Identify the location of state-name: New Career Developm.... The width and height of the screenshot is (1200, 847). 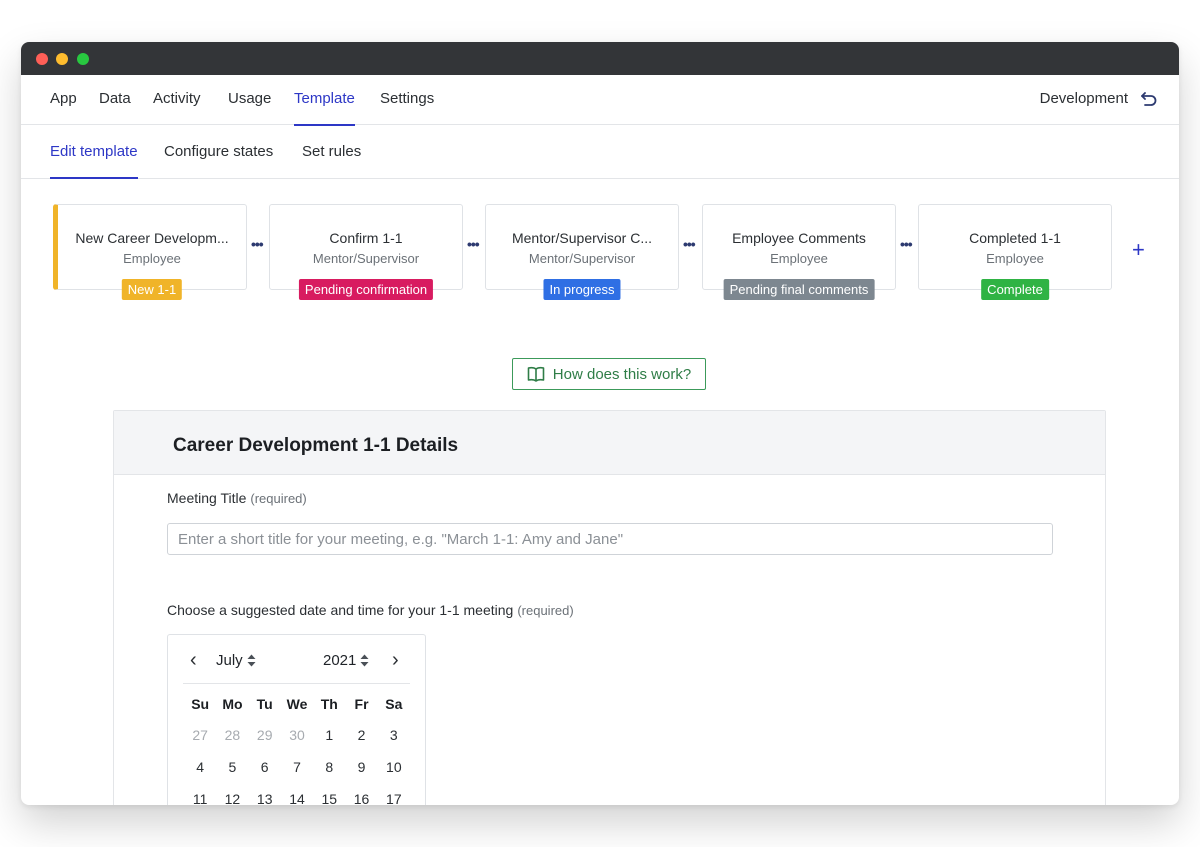
(152, 238).